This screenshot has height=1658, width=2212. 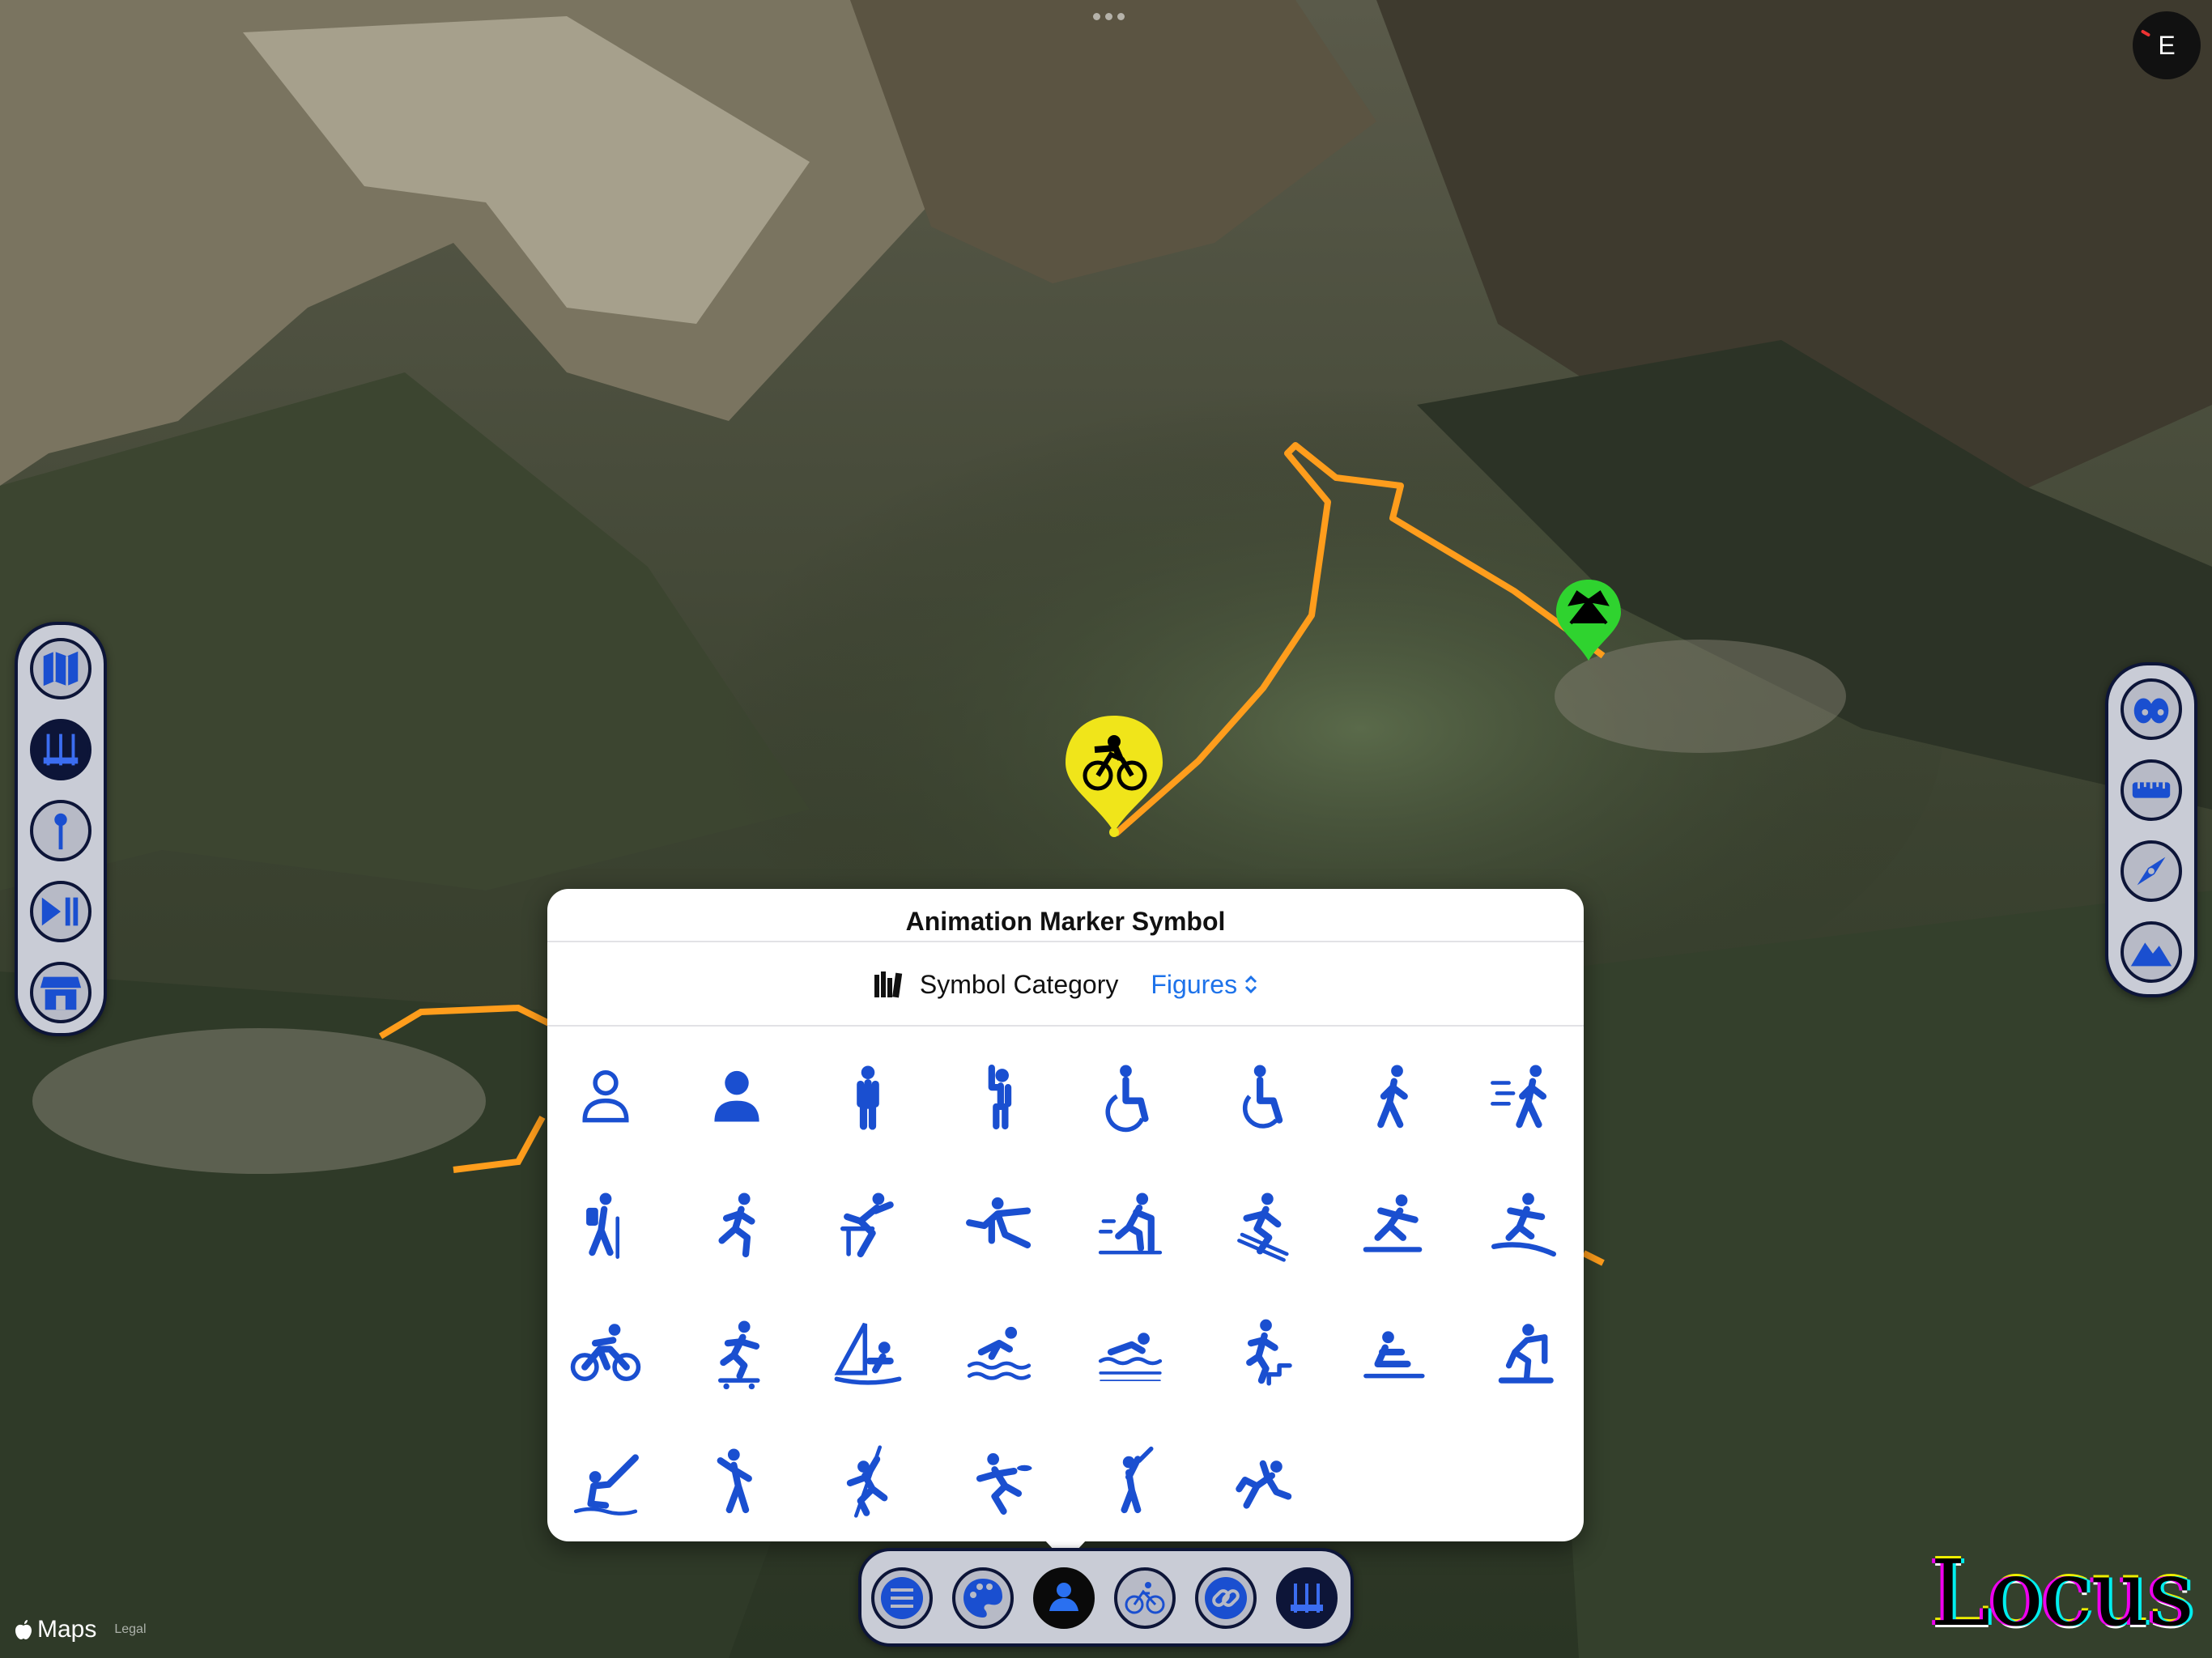 I want to click on symbol-person-standing, so click(x=868, y=1097).